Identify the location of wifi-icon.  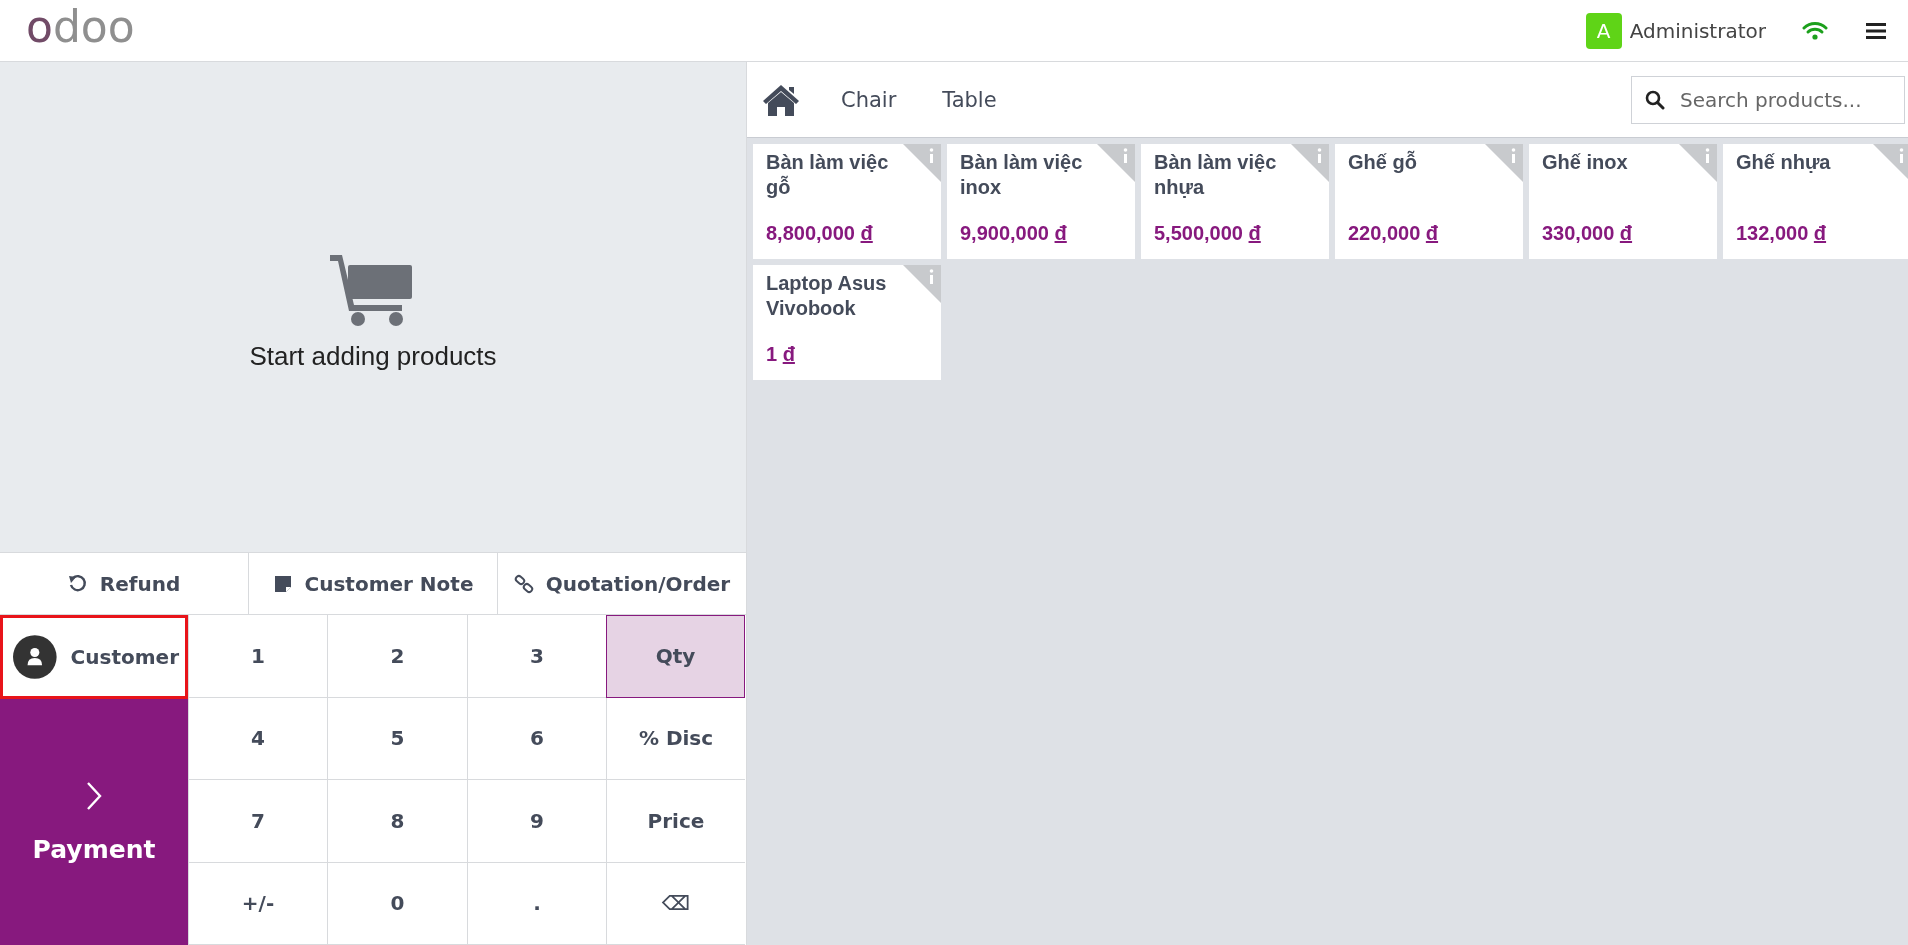
(1815, 30).